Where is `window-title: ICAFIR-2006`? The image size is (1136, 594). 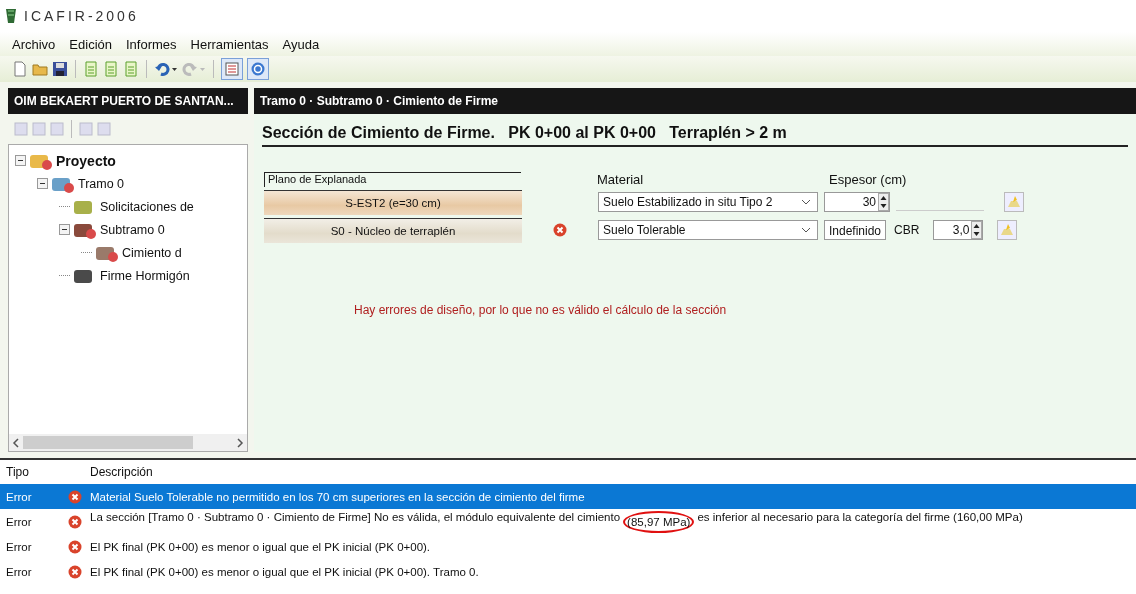 window-title: ICAFIR-2006 is located at coordinates (81, 16).